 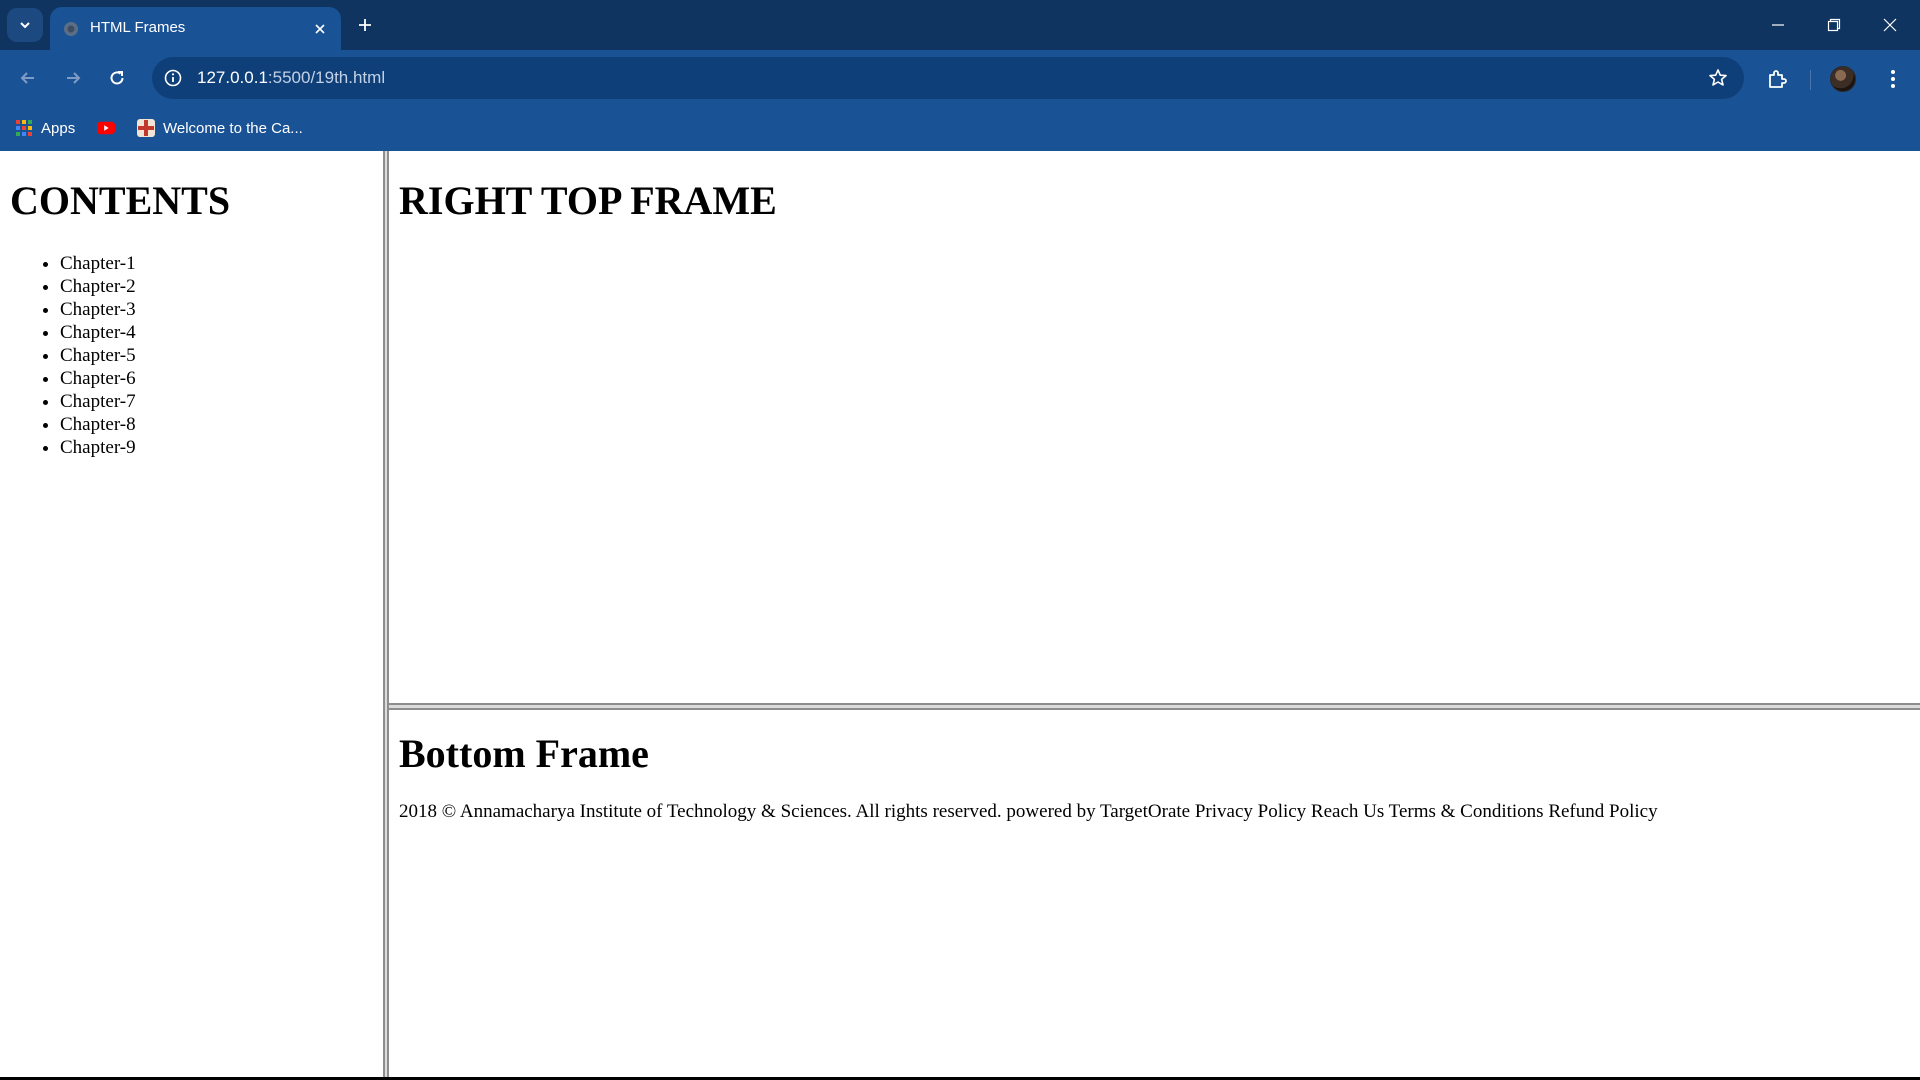 I want to click on chapter-item: Chapter-8, so click(x=98, y=424).